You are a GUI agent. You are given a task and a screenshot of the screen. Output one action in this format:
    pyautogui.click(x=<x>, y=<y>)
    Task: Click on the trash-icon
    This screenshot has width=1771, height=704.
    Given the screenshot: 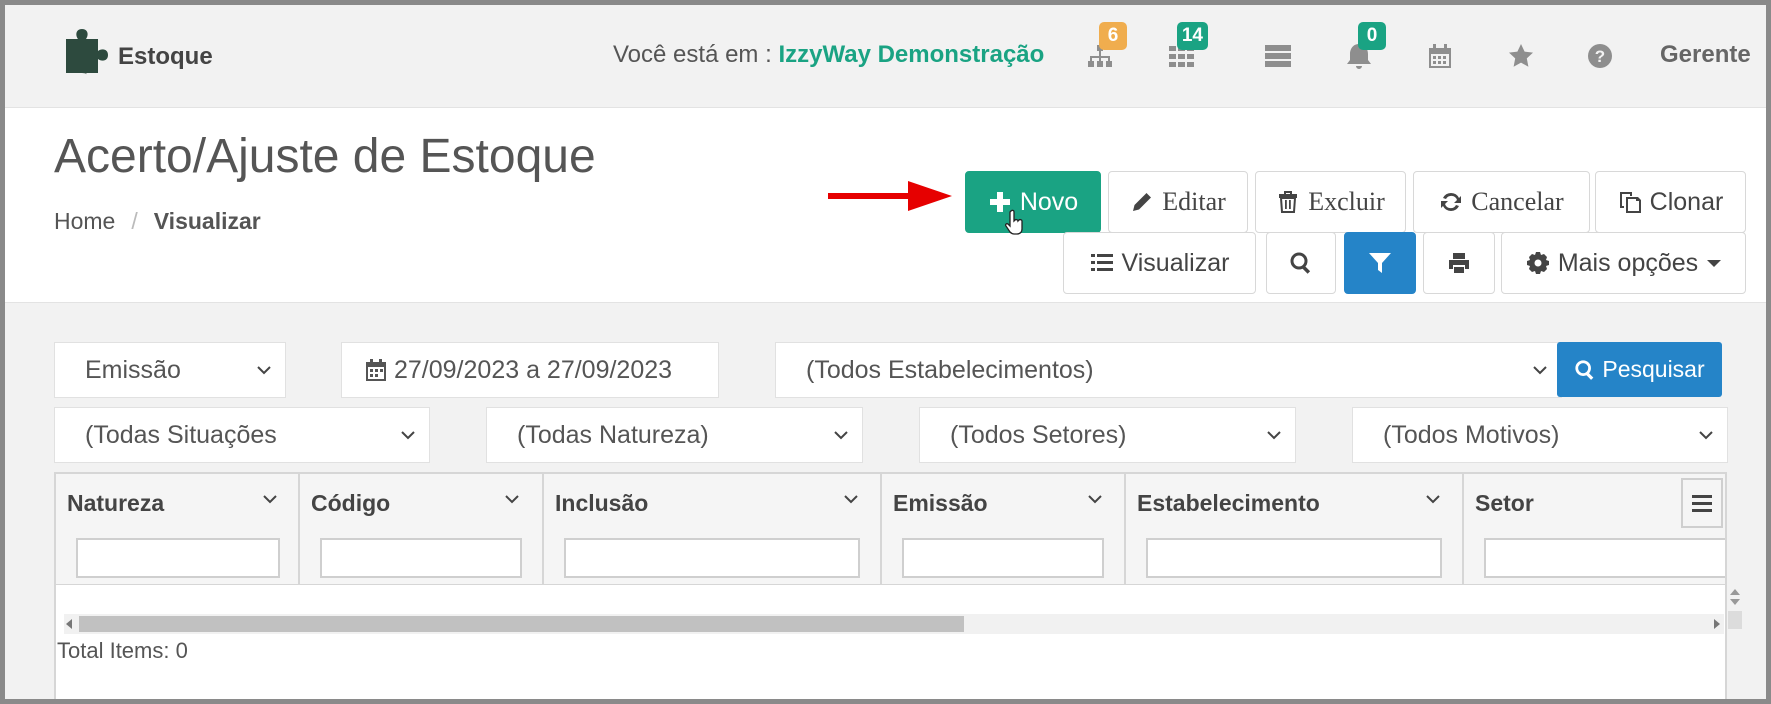 What is the action you would take?
    pyautogui.click(x=1288, y=202)
    